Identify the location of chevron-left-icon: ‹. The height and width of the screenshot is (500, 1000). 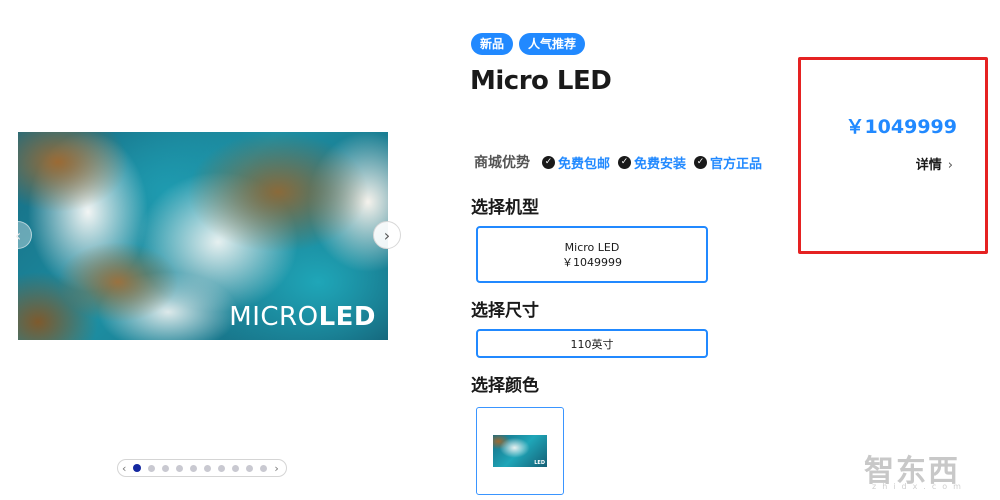
(18, 235).